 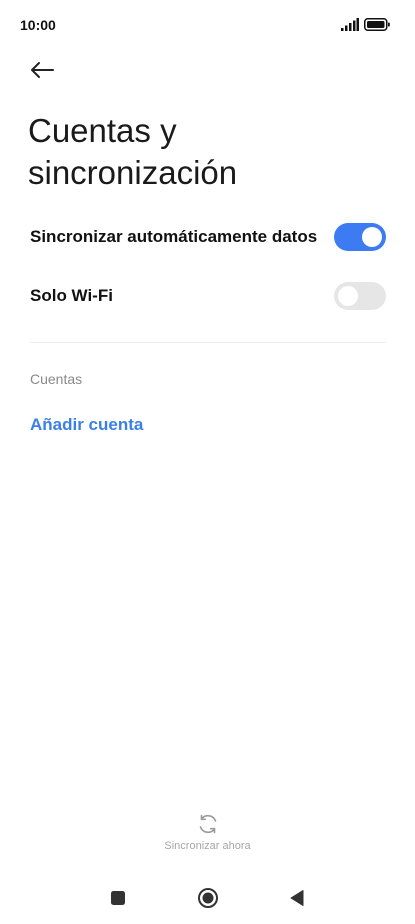 What do you see at coordinates (56, 379) in the screenshot?
I see `accounts-section-header: Cuentas` at bounding box center [56, 379].